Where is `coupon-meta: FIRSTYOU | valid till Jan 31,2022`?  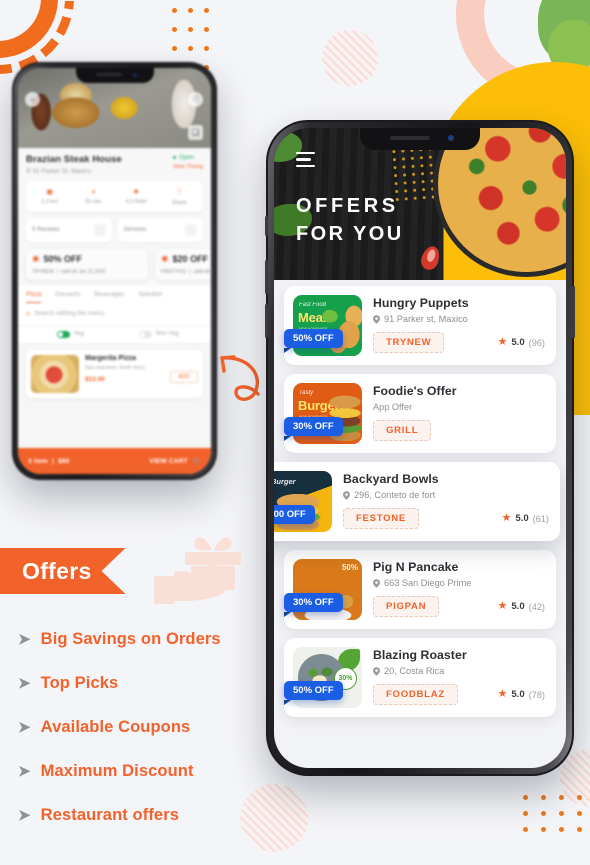 coupon-meta: FIRSTYOU | valid till Jan 31,2022 is located at coordinates (186, 272).